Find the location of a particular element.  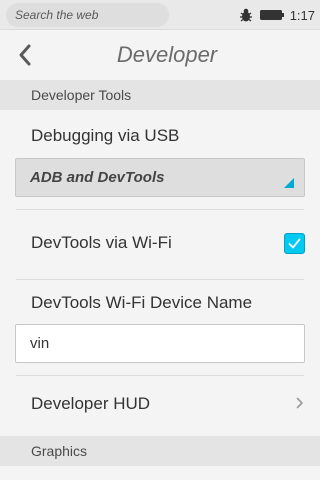

battery-icon is located at coordinates (271, 15).